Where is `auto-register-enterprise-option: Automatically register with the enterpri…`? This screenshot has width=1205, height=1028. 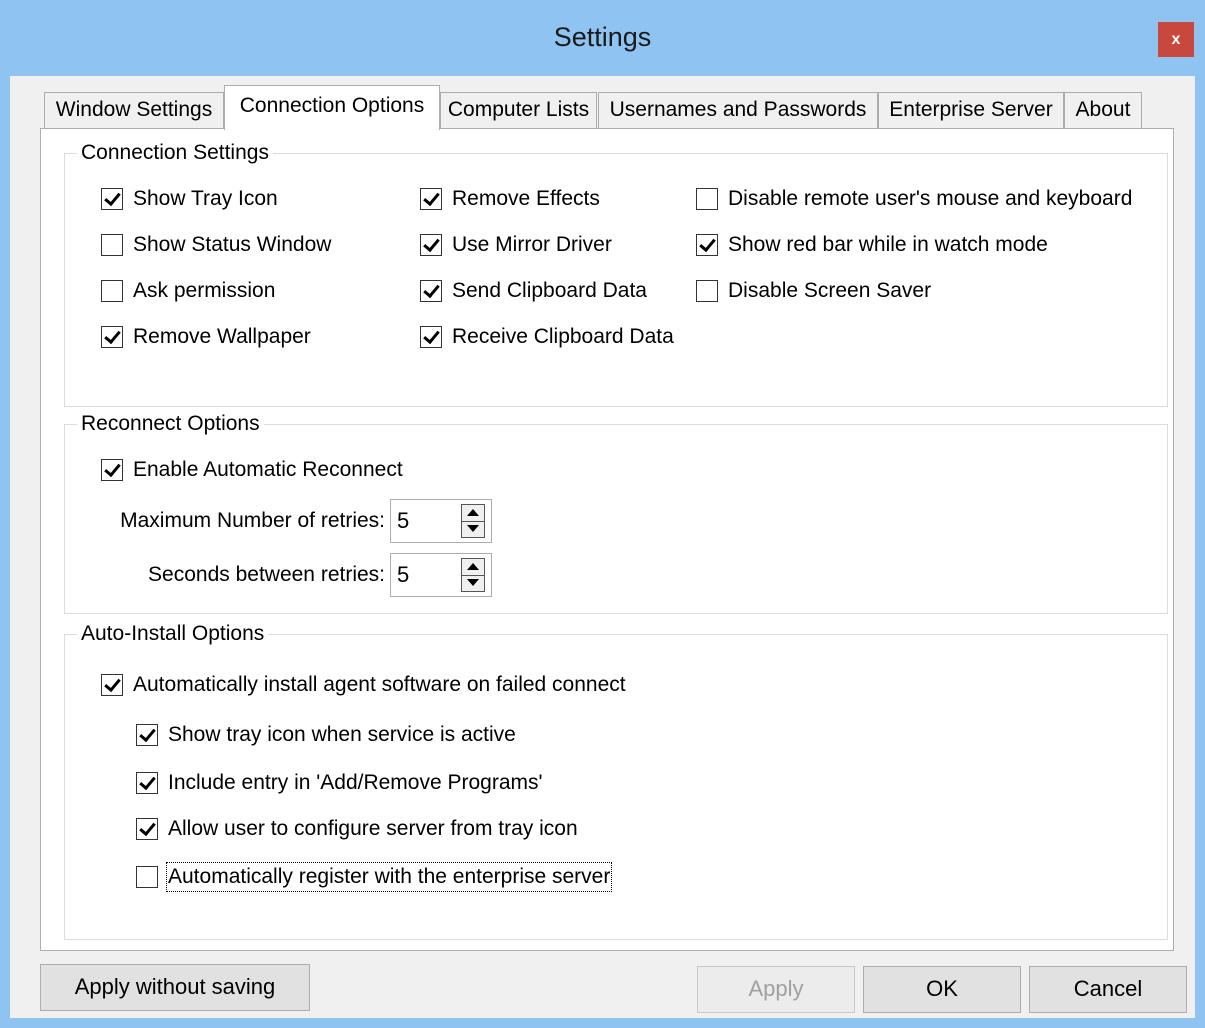
auto-register-enterprise-option: Automatically register with the enterpri… is located at coordinates (374, 877).